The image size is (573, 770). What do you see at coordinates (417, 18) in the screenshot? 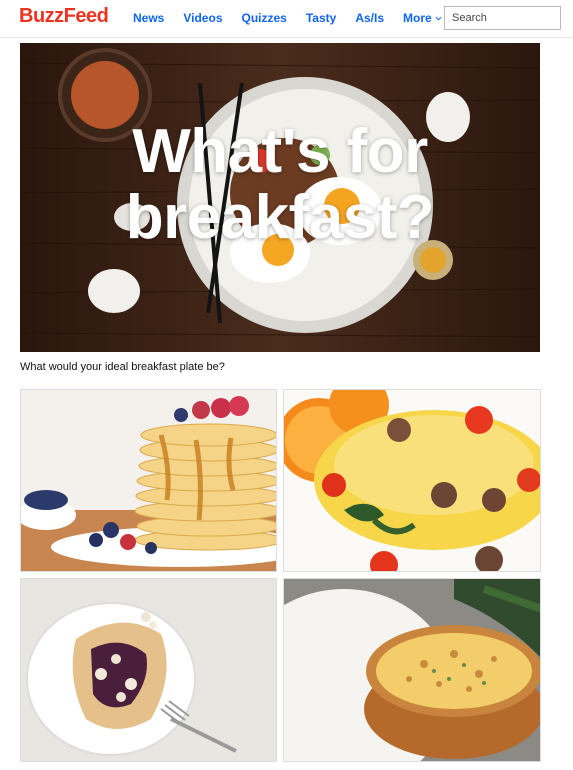
I see `nav-more-label: More` at bounding box center [417, 18].